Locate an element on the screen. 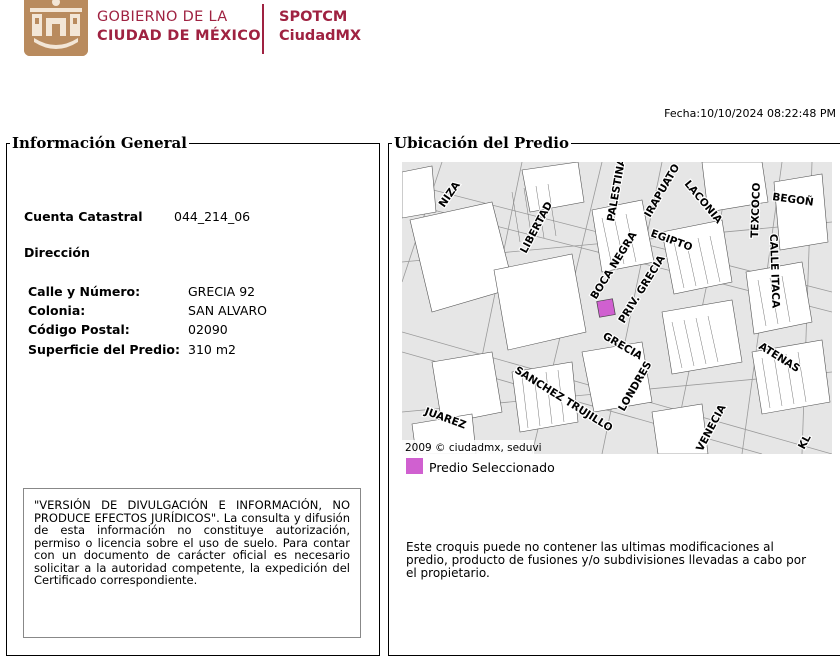  general-info-legend: Información General is located at coordinates (99, 143).